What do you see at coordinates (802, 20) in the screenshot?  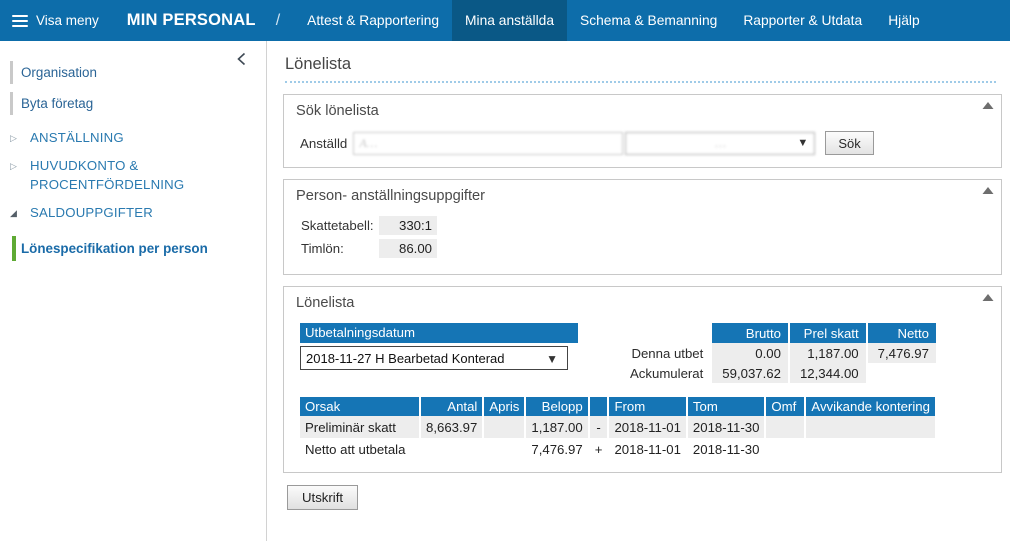 I see `nav-tab-rapporter-utdata: Rapporter & Utdata` at bounding box center [802, 20].